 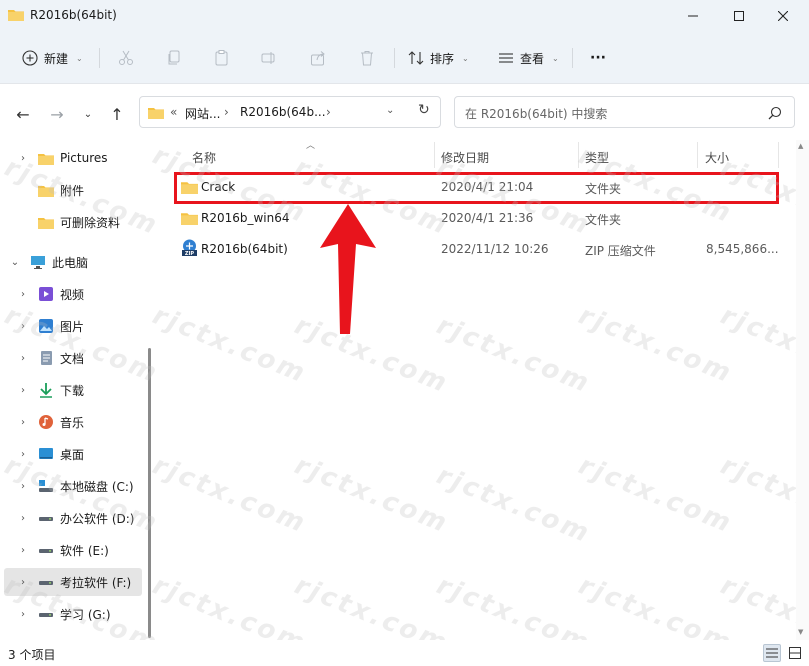 I want to click on sidebar-item-label: 考拉软件 (F:), so click(x=96, y=582).